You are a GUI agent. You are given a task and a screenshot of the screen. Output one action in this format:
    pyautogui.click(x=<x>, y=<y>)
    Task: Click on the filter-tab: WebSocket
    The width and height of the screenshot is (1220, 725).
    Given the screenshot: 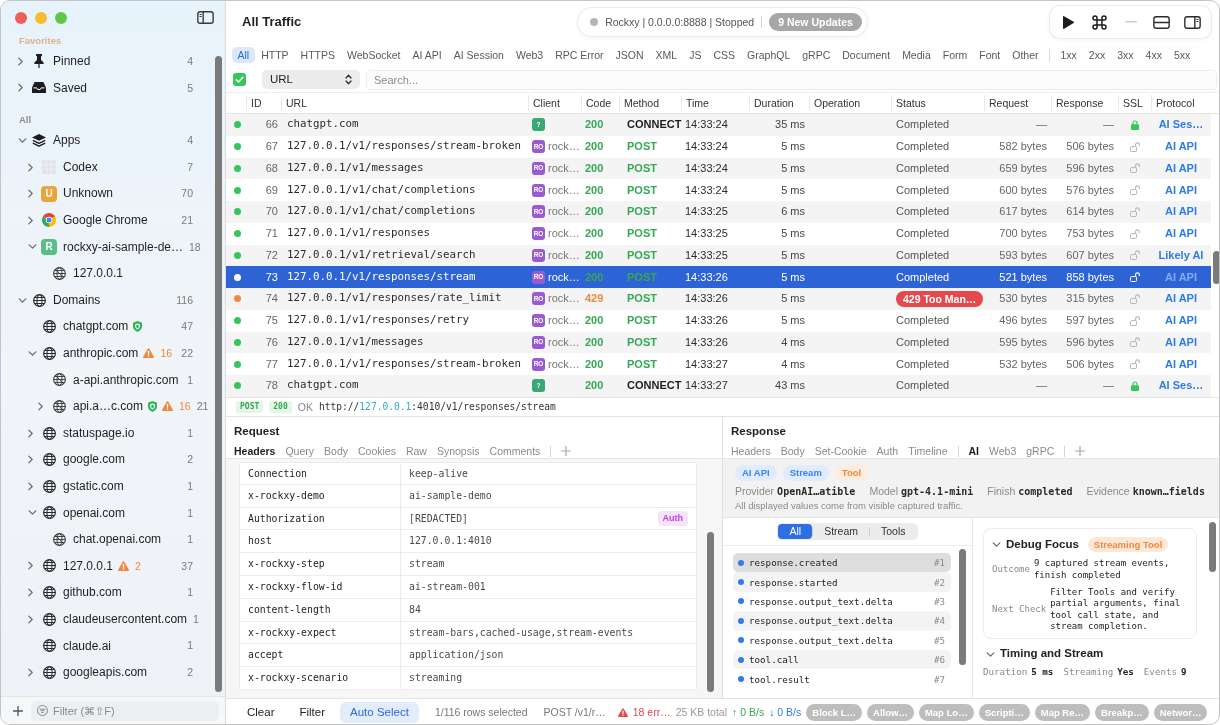 What is the action you would take?
    pyautogui.click(x=373, y=55)
    